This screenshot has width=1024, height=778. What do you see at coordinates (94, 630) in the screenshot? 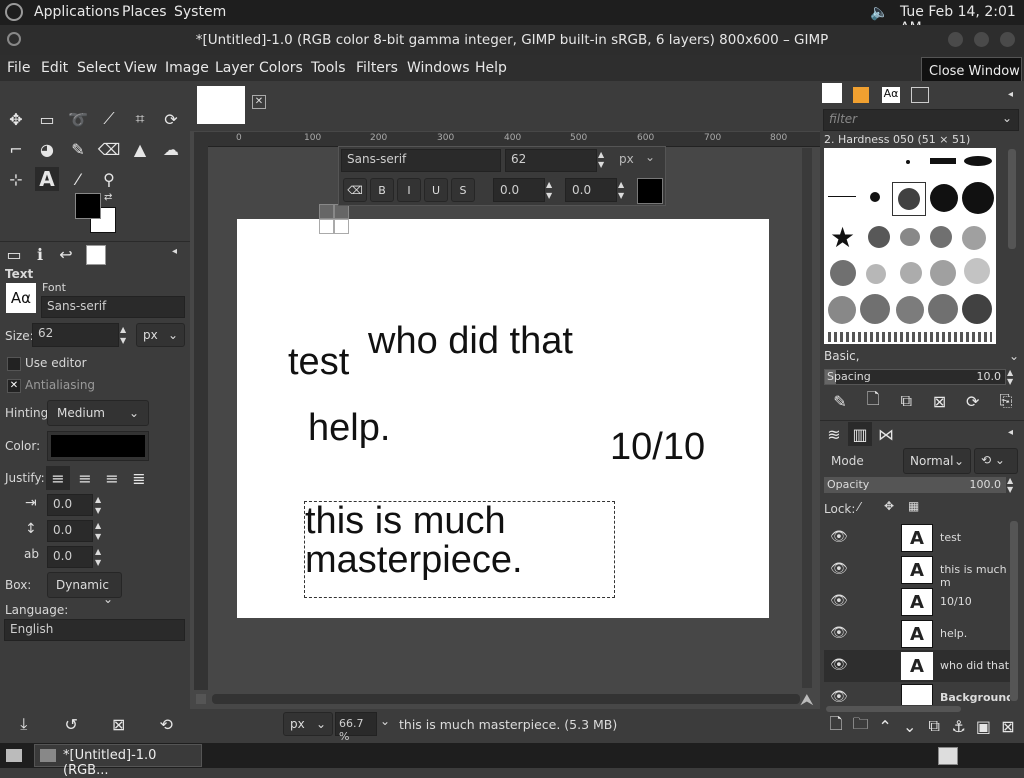
I see `language-field: English` at bounding box center [94, 630].